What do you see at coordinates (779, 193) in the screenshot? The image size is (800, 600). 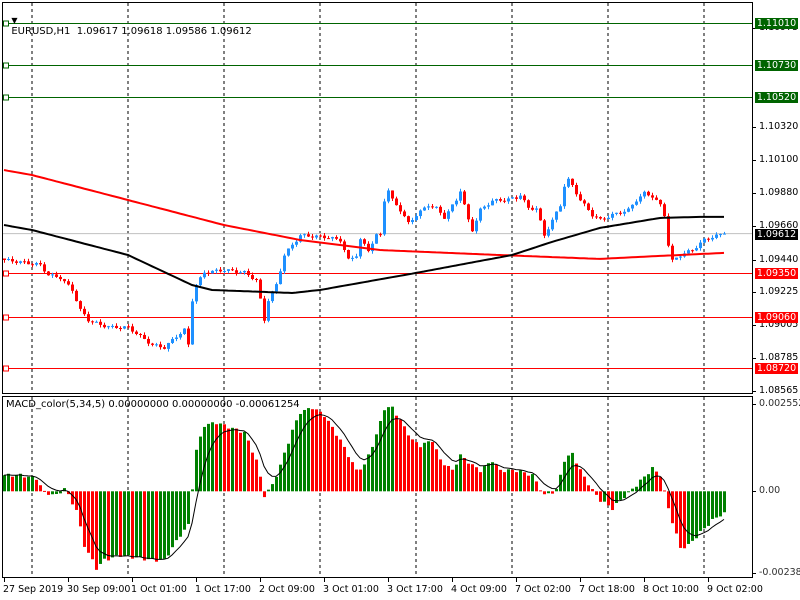 I see `price-tick-label: 1.09880` at bounding box center [779, 193].